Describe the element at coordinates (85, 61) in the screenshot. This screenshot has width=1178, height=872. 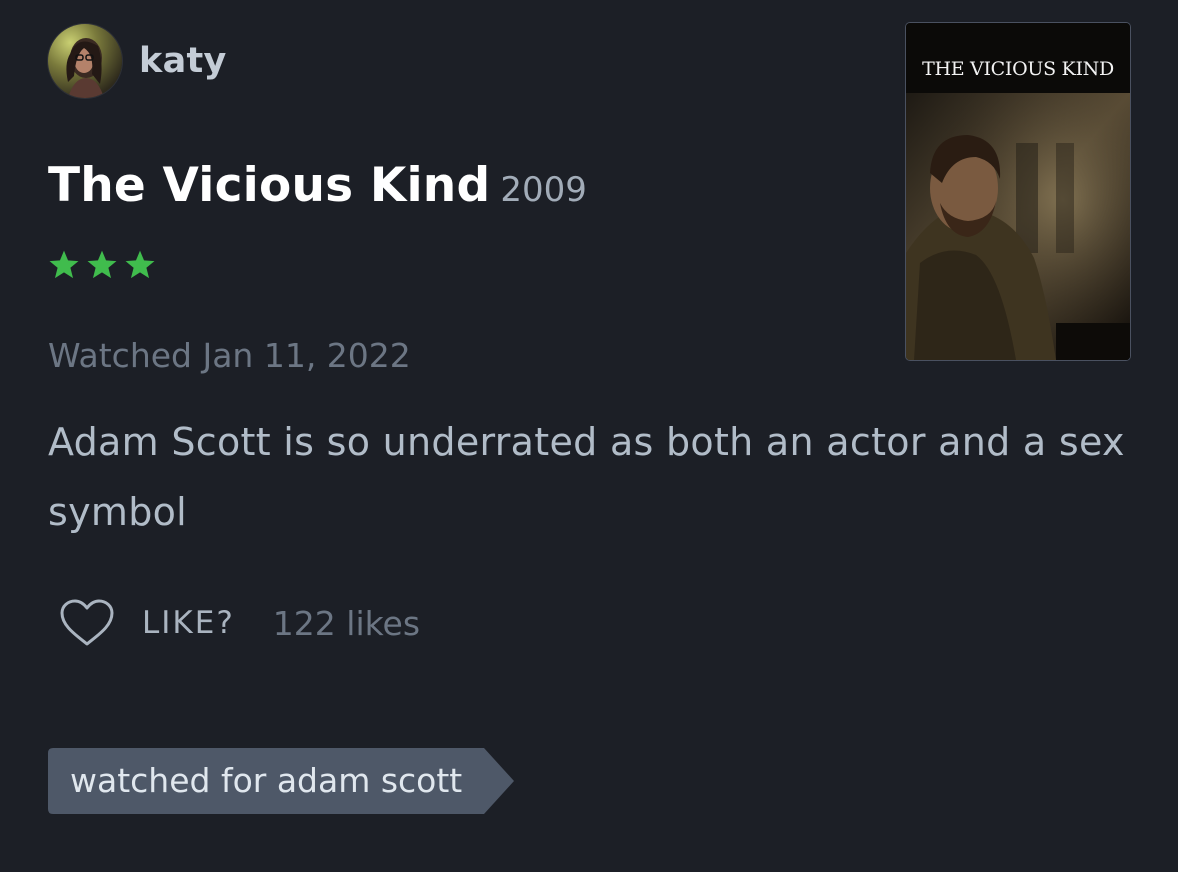
I see `user-avatar` at that location.